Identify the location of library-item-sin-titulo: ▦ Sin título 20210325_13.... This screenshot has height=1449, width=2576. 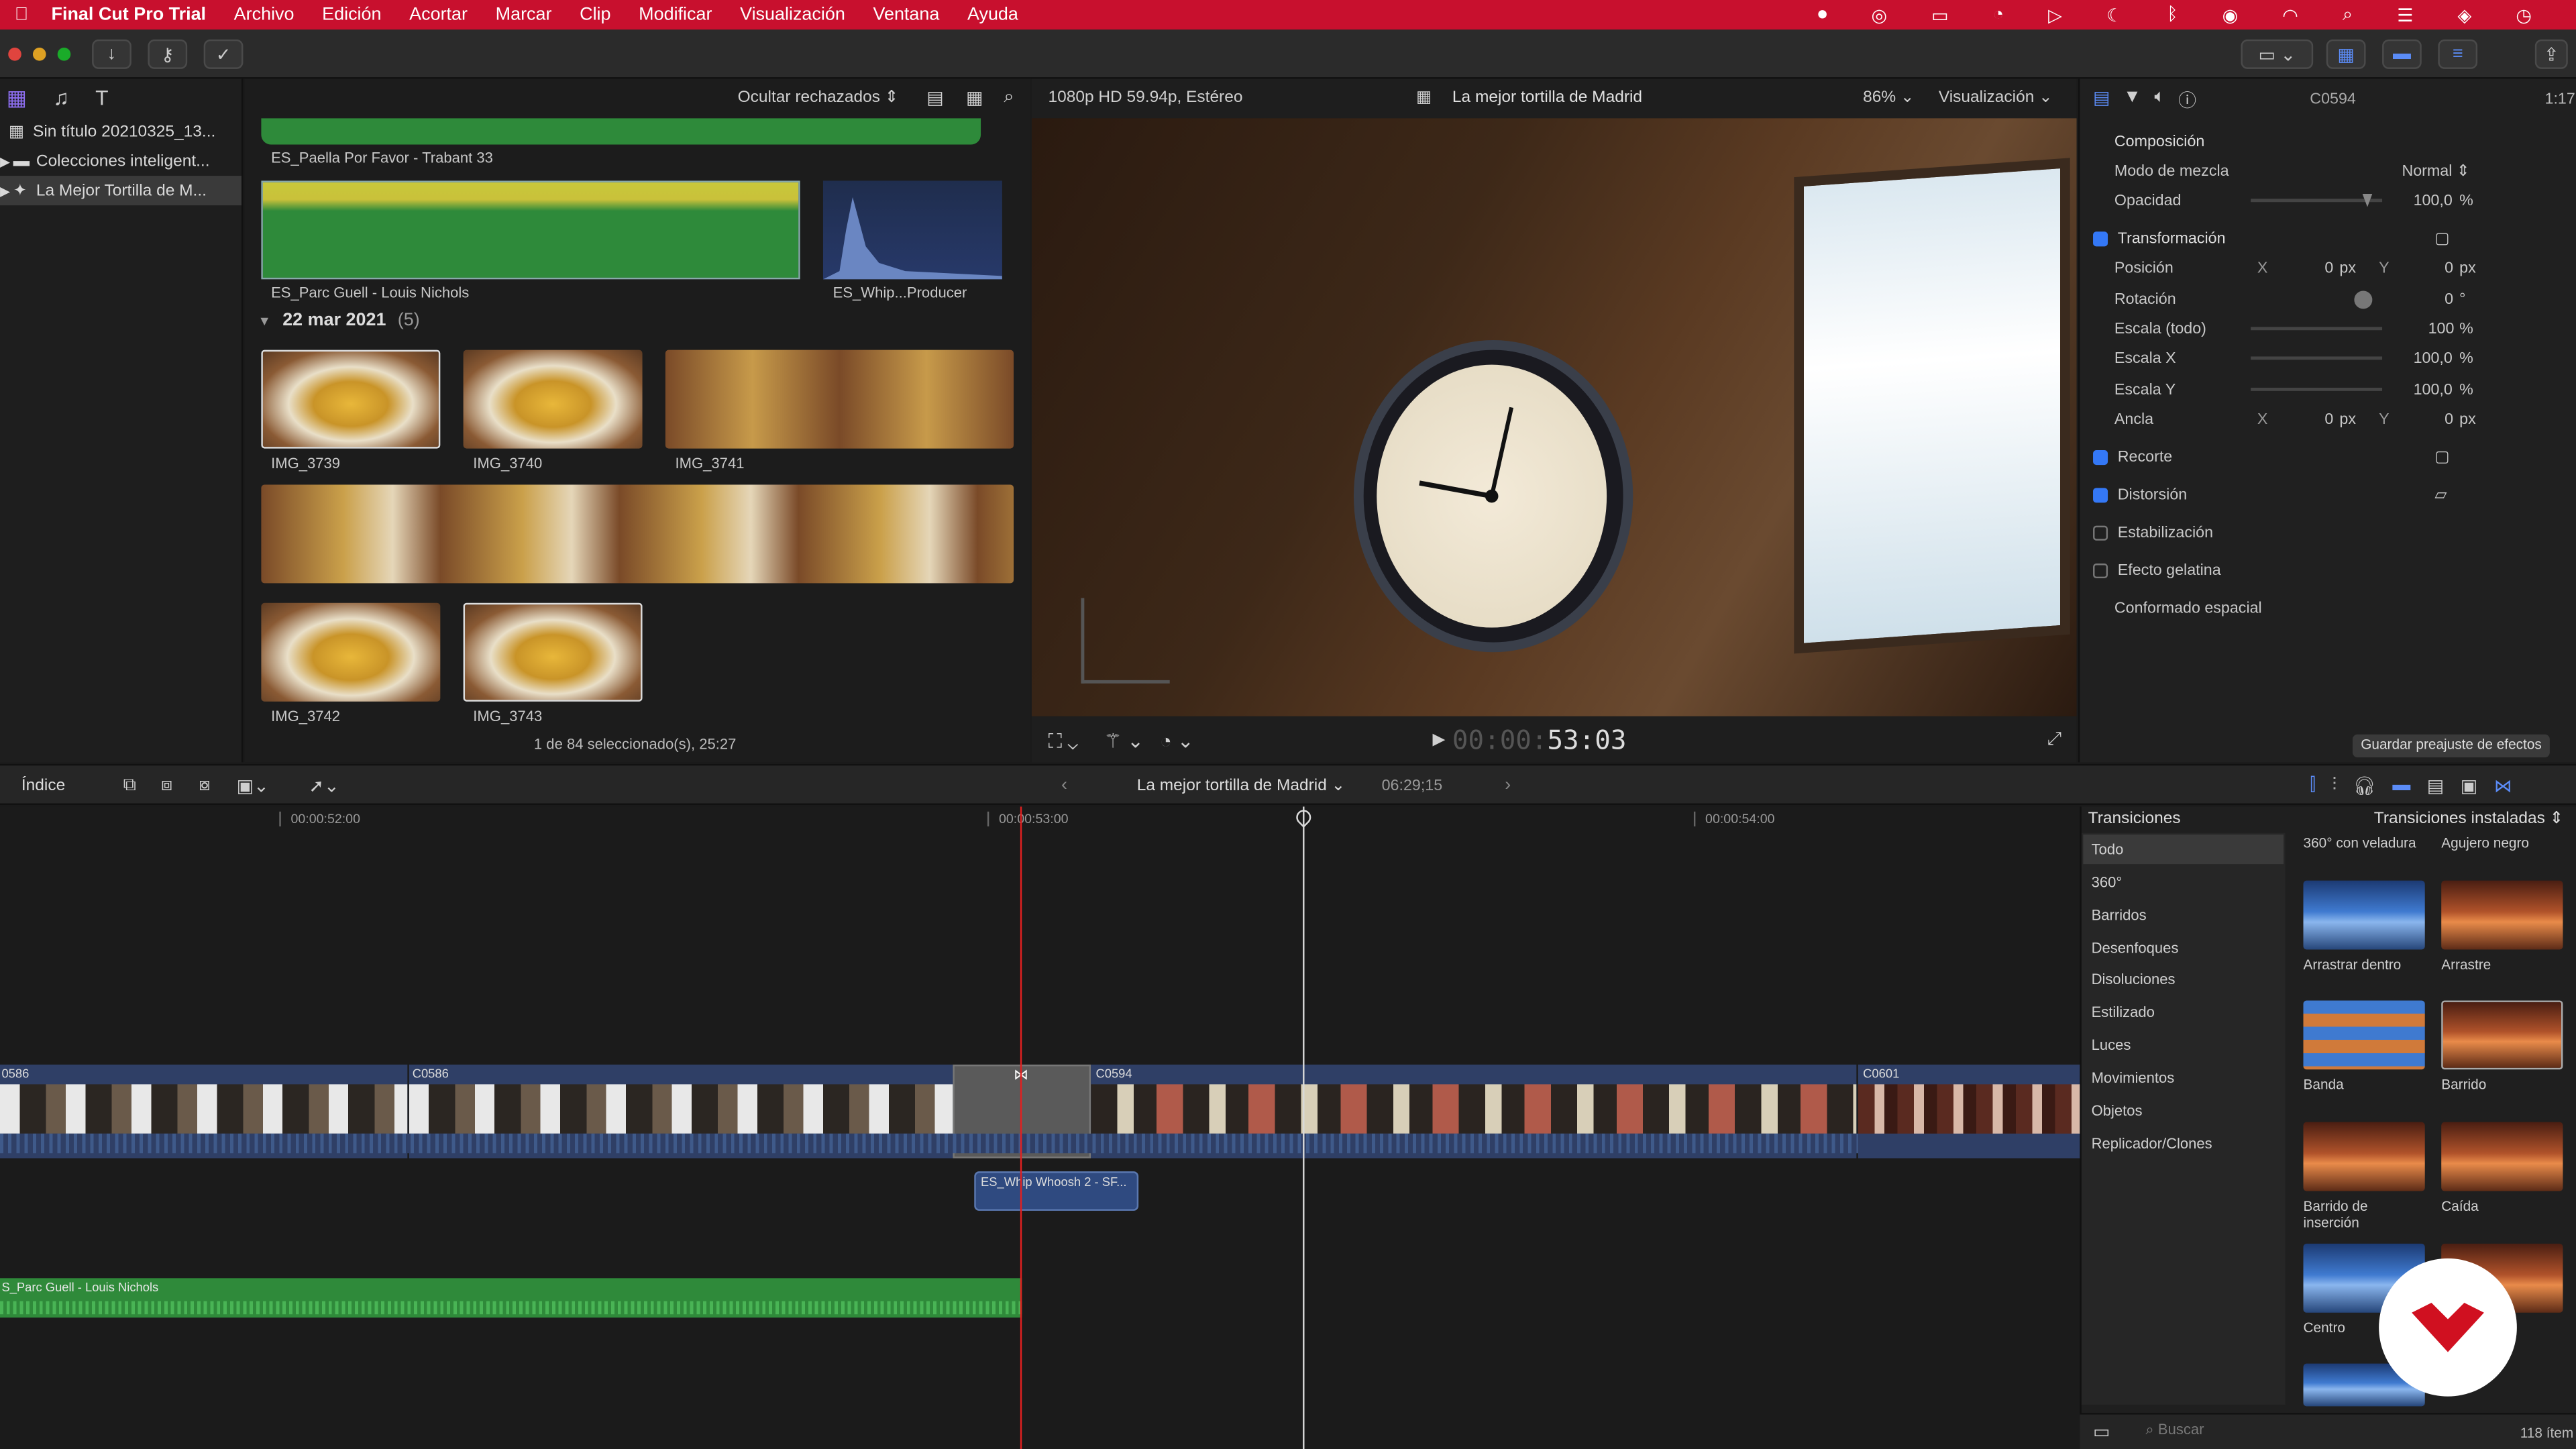
(120, 131).